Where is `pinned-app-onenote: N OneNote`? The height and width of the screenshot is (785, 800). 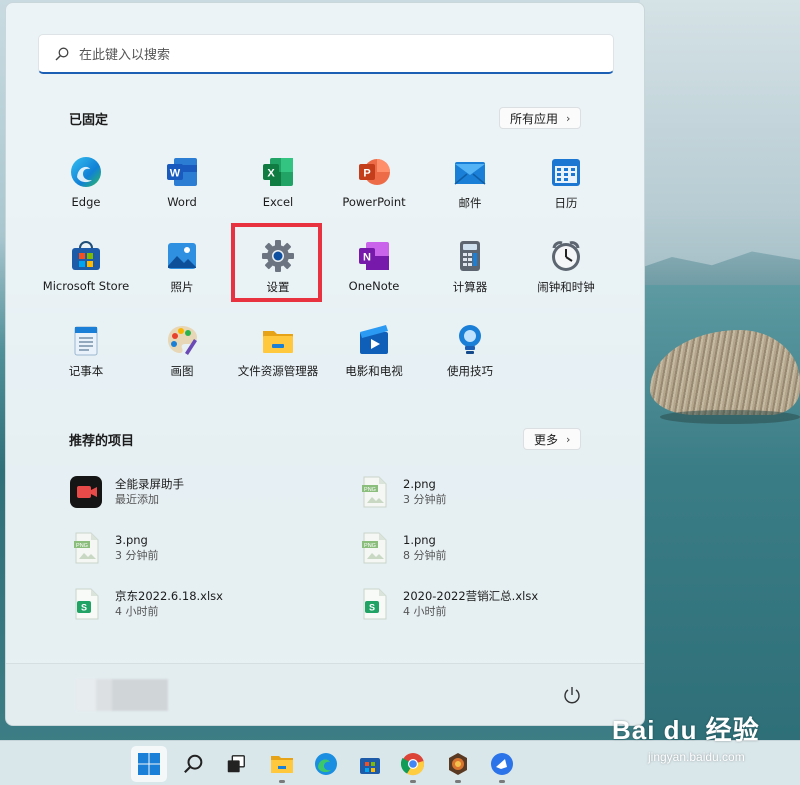
pinned-app-onenote: N OneNote is located at coordinates (374, 263).